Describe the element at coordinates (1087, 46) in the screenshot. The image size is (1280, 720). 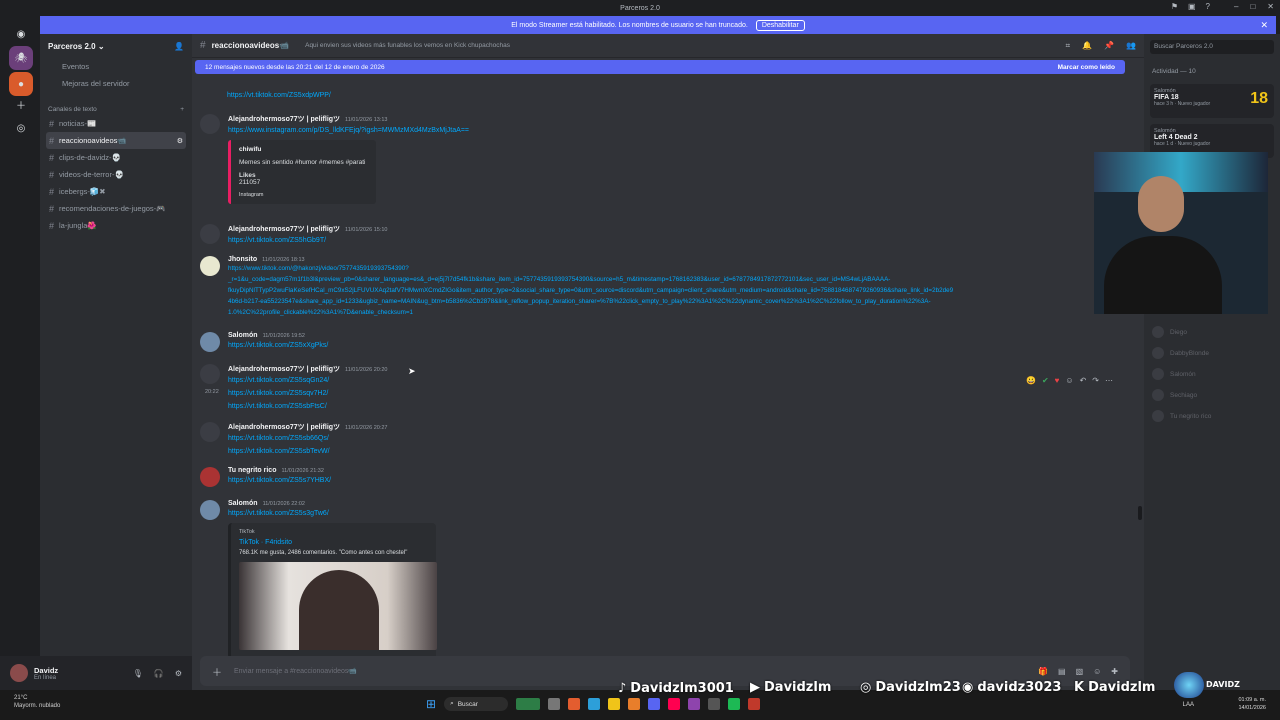
I see `bell-icon: 🔔` at that location.